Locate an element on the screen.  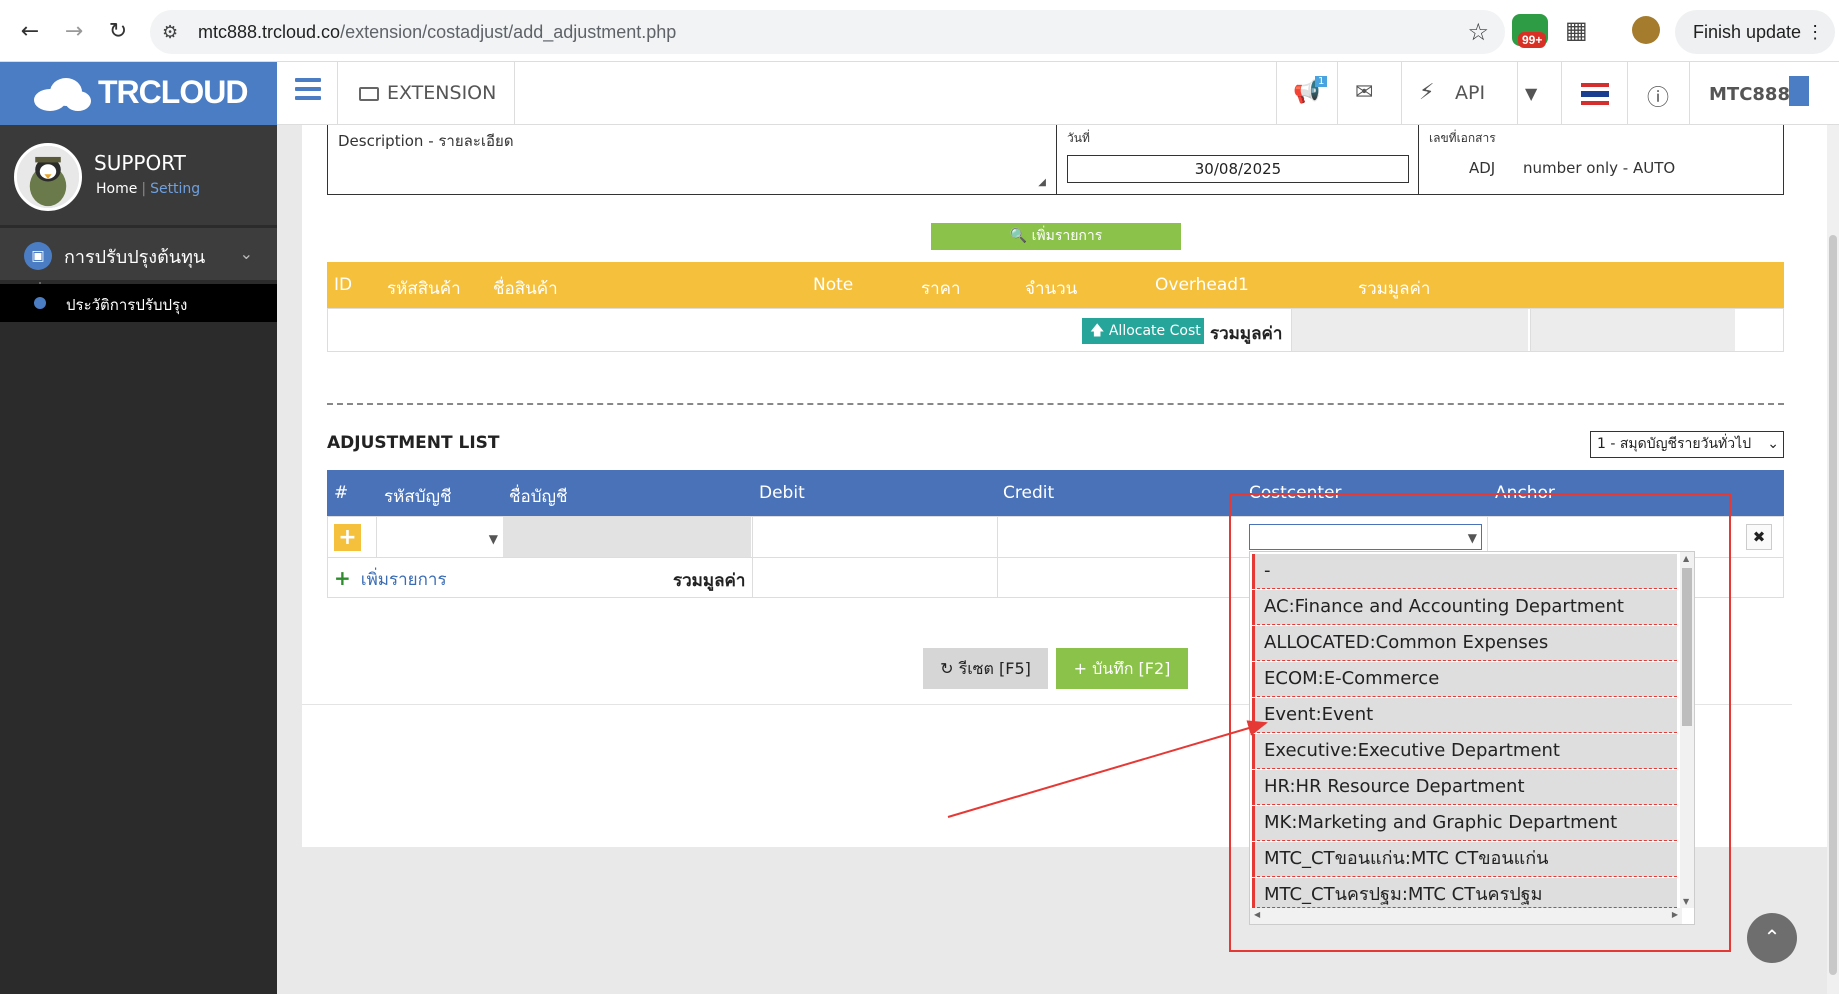
profile-avatar is located at coordinates (1646, 30).